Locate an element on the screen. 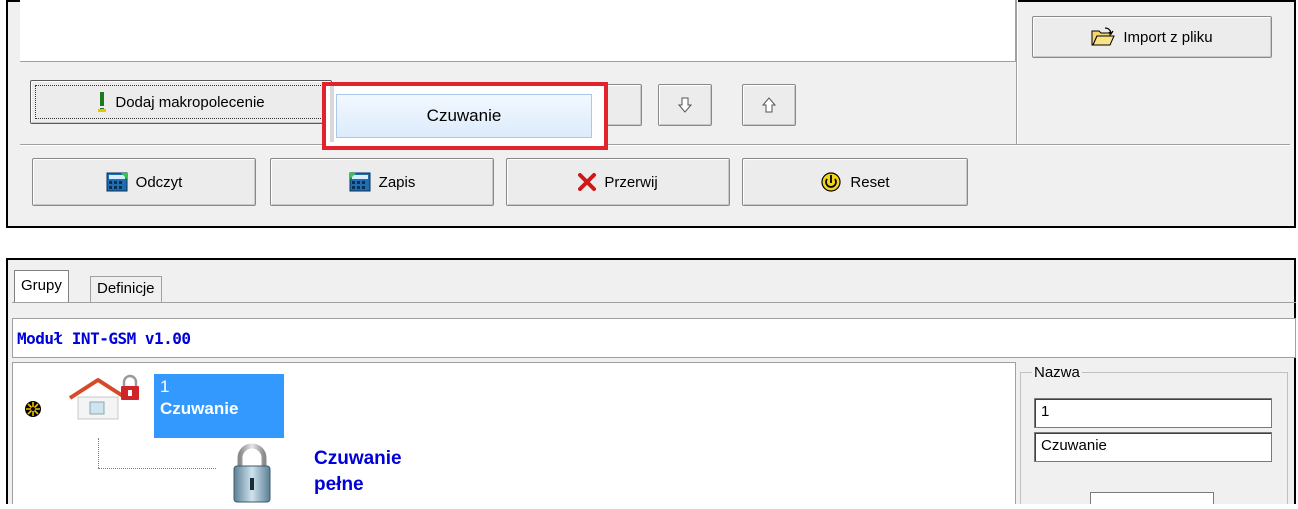 The image size is (1298, 509). move-down-button is located at coordinates (685, 105).